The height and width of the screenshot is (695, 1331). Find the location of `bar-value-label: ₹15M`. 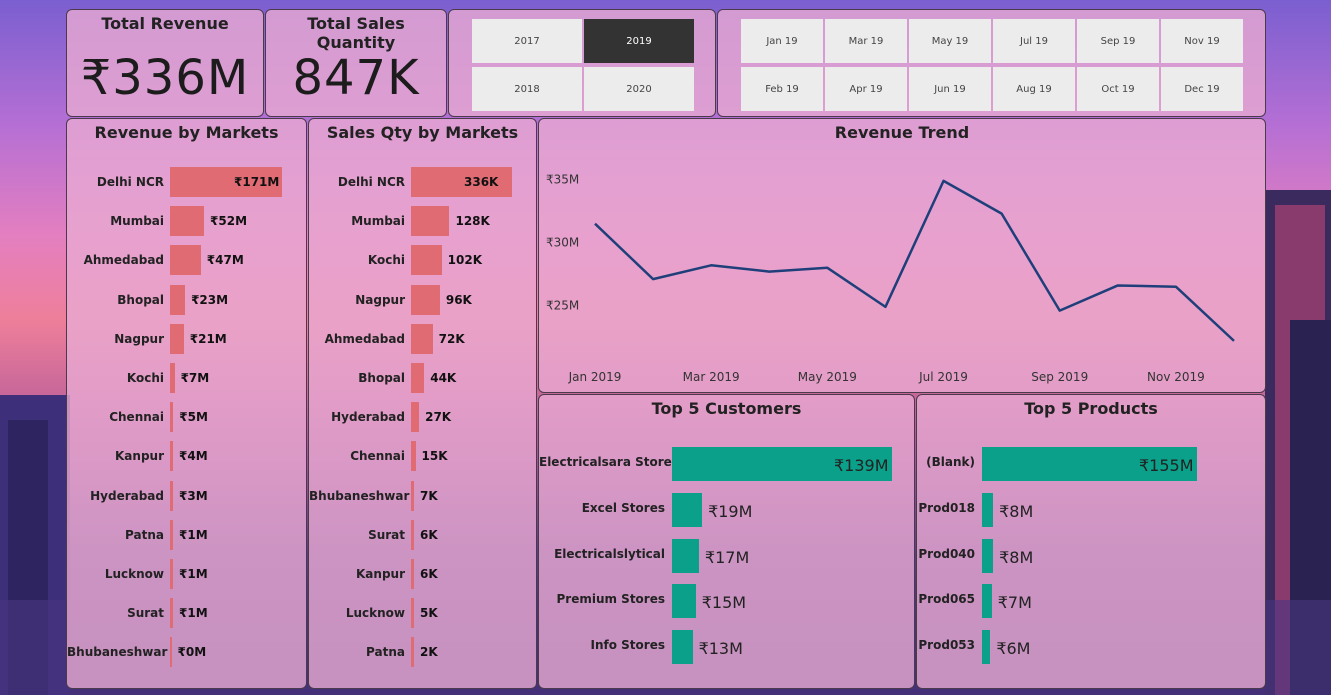

bar-value-label: ₹15M is located at coordinates (724, 603).